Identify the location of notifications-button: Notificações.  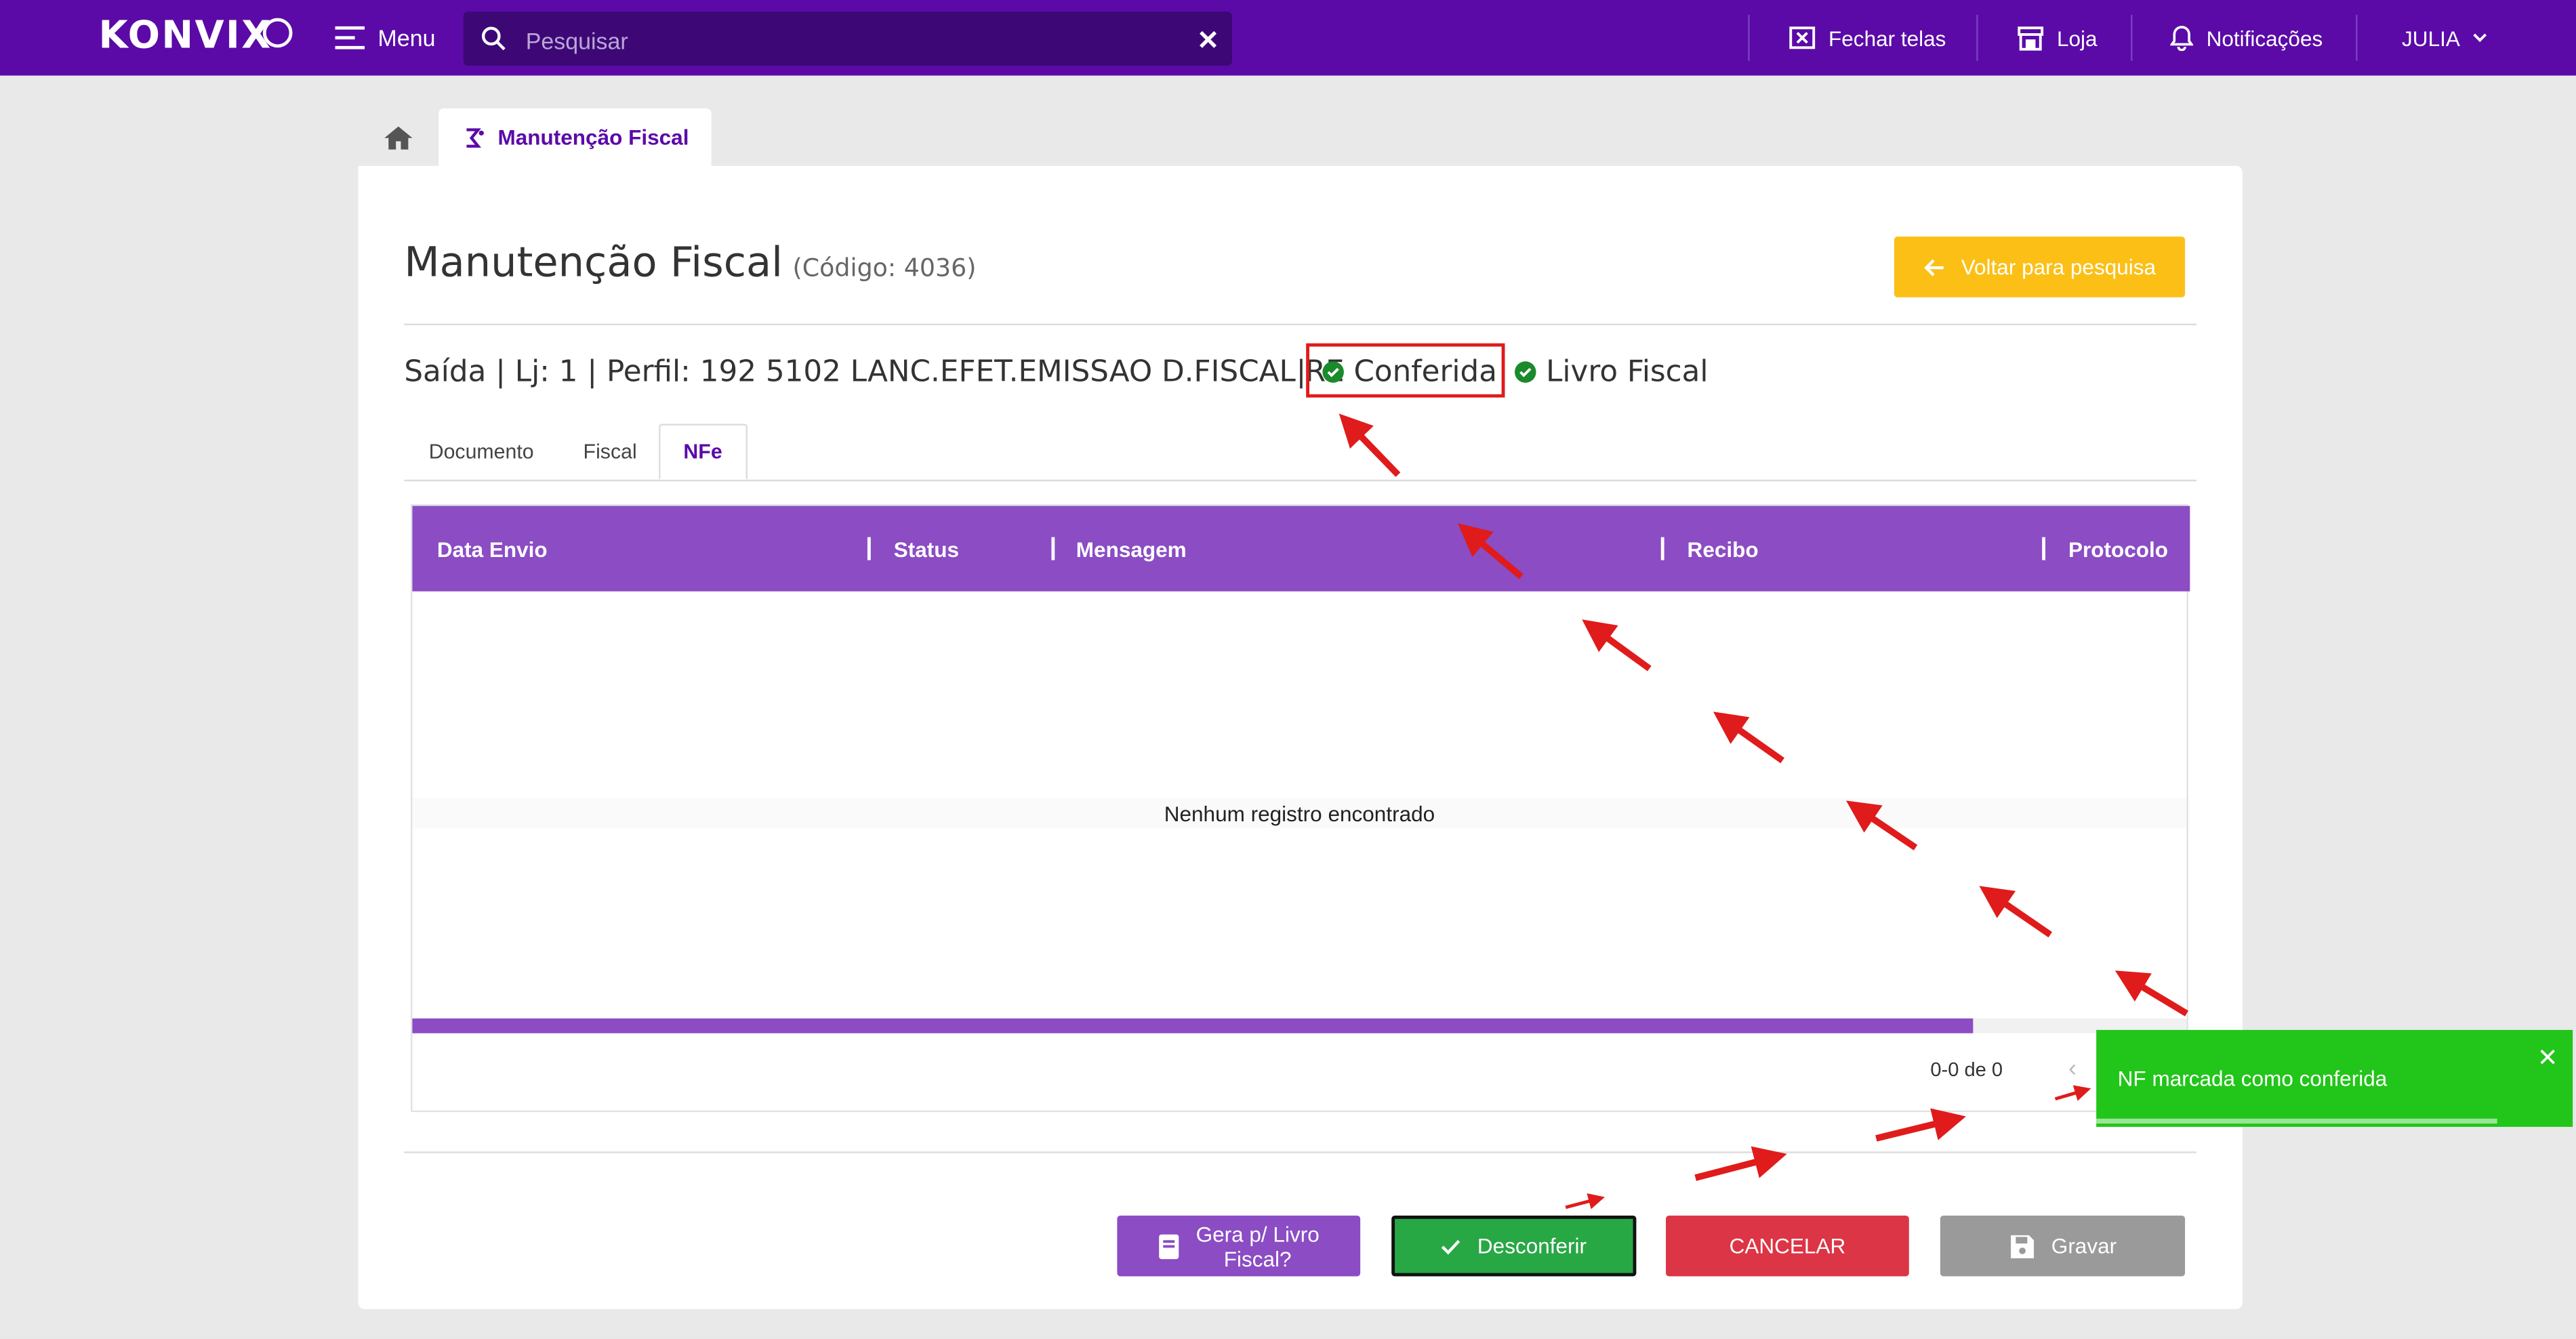
(2246, 38).